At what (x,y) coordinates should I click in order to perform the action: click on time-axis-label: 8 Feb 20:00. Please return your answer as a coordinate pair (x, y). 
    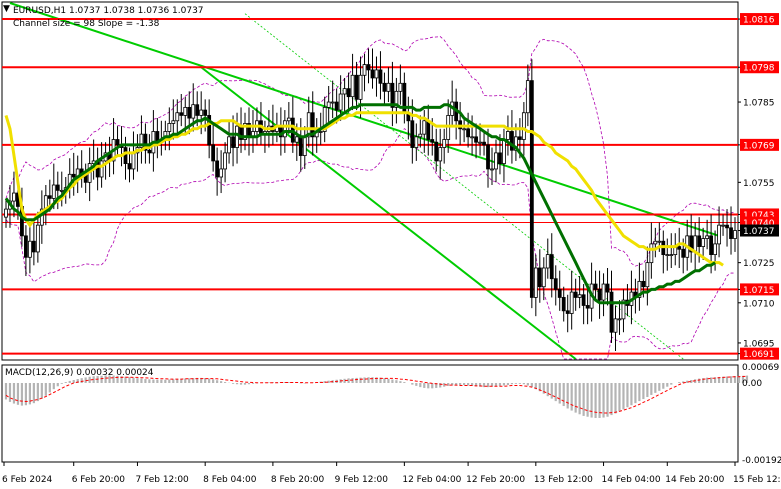
    Looking at the image, I should click on (298, 480).